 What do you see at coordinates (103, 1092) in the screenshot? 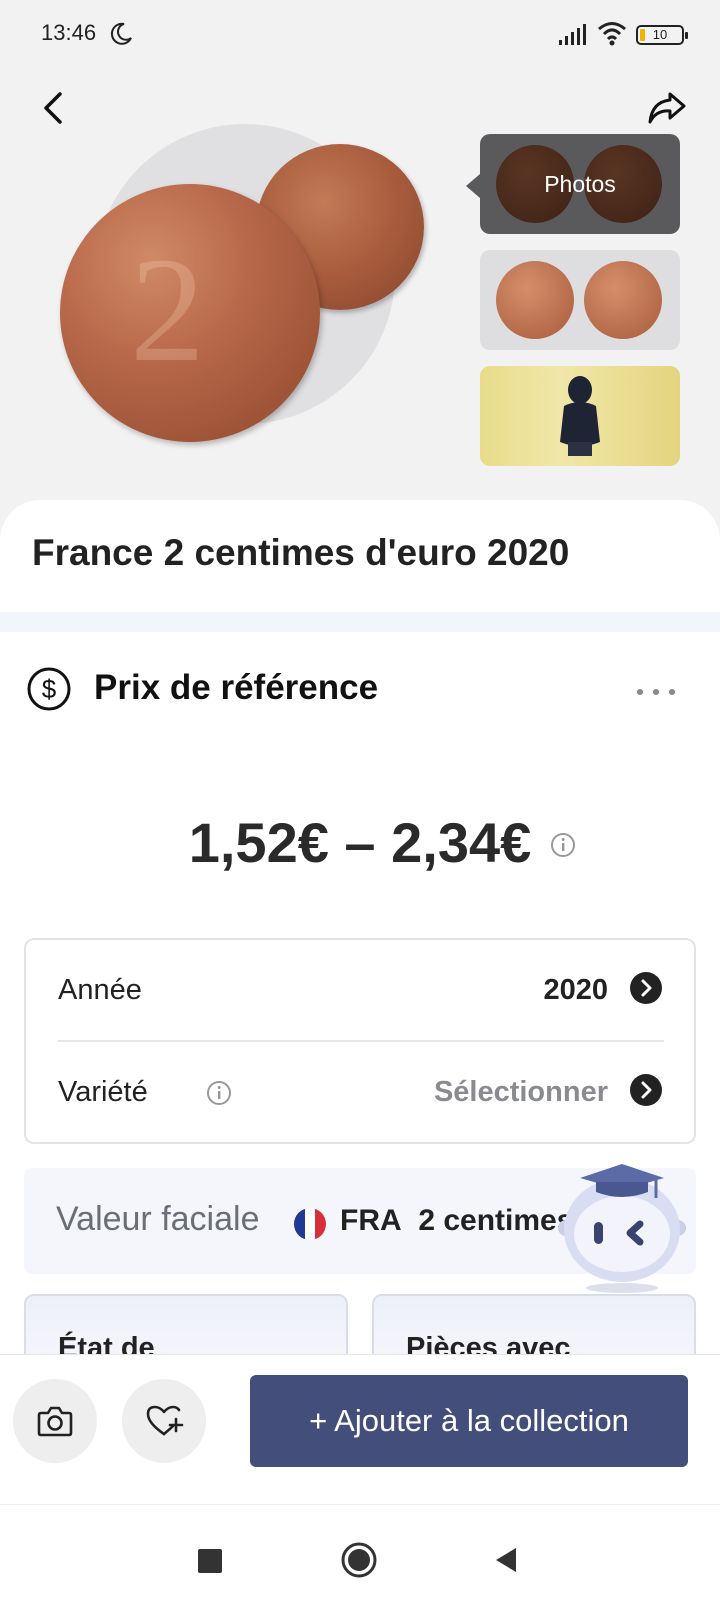
I see `variety-label: Variété` at bounding box center [103, 1092].